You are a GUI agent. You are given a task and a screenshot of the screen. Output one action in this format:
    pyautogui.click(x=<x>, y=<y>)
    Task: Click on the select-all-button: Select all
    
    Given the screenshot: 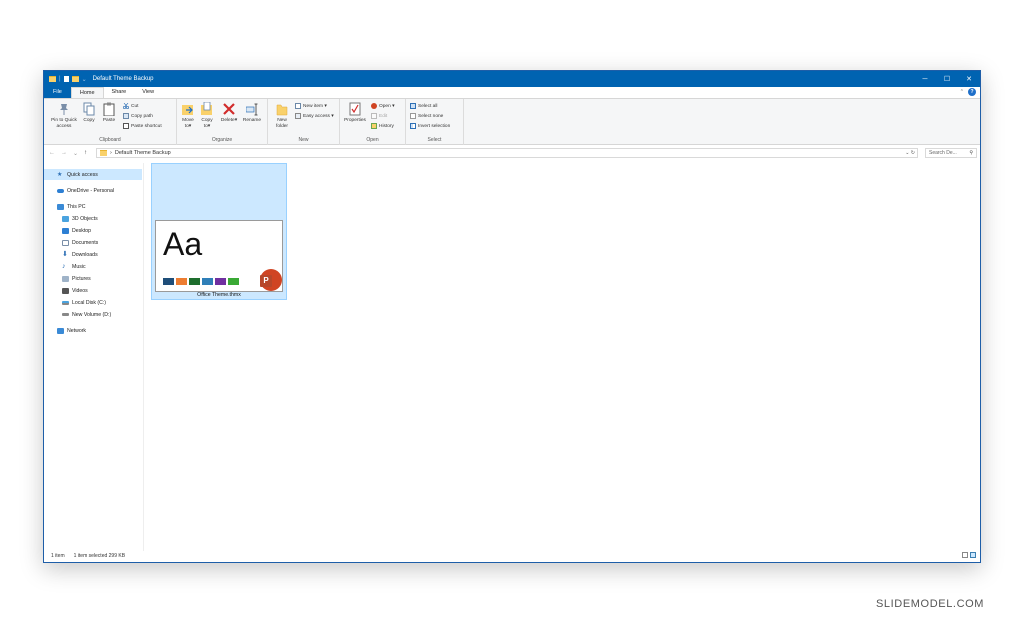 What is the action you would take?
    pyautogui.click(x=423, y=106)
    